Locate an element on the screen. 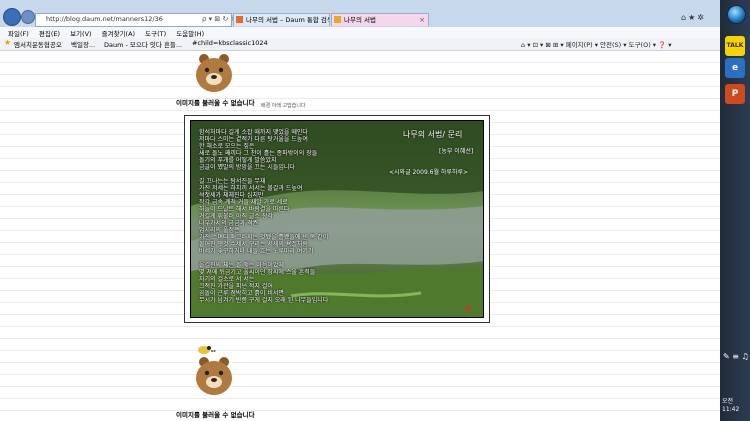 The image size is (750, 421). poem-line: 바세가 숯구하거나 내들 흐는 노루마라 여기기 is located at coordinates (256, 251).